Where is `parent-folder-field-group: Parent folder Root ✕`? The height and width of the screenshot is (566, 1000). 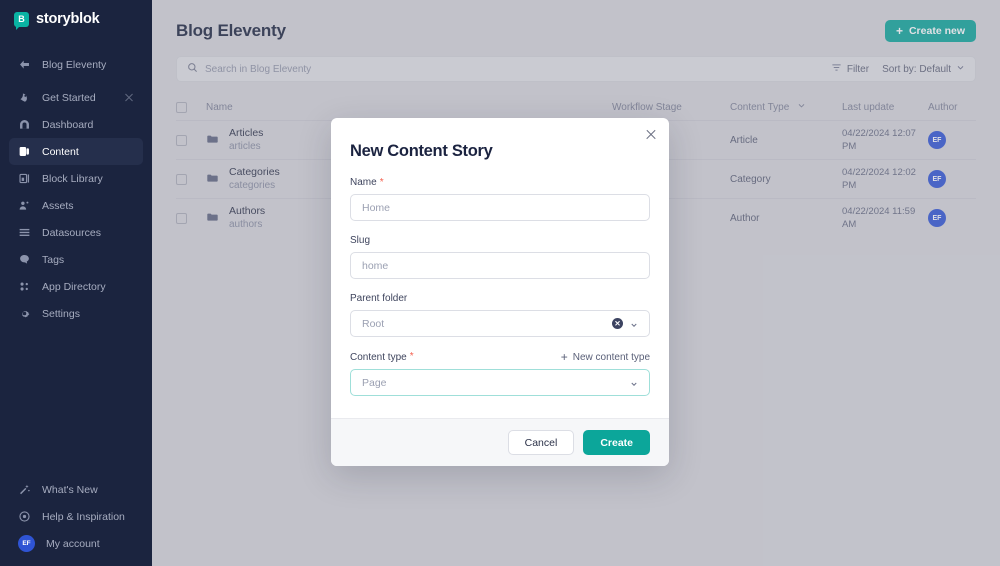
parent-folder-field-group: Parent folder Root ✕ is located at coordinates (500, 315).